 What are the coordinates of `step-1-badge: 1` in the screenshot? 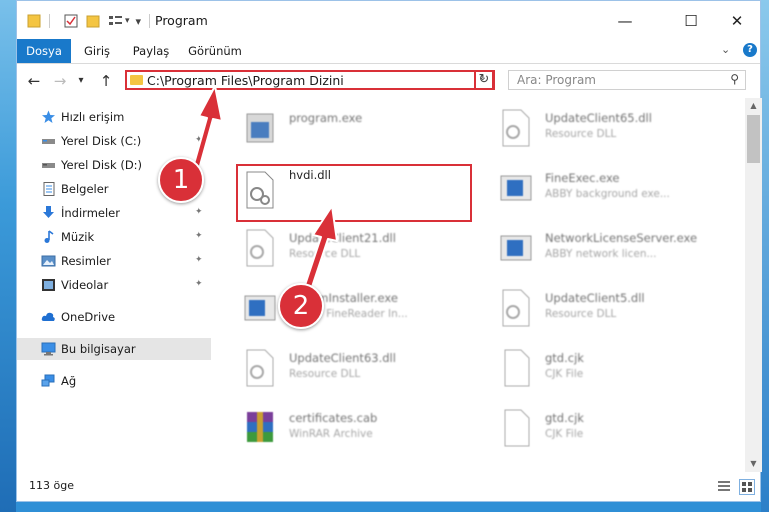 It's located at (181, 180).